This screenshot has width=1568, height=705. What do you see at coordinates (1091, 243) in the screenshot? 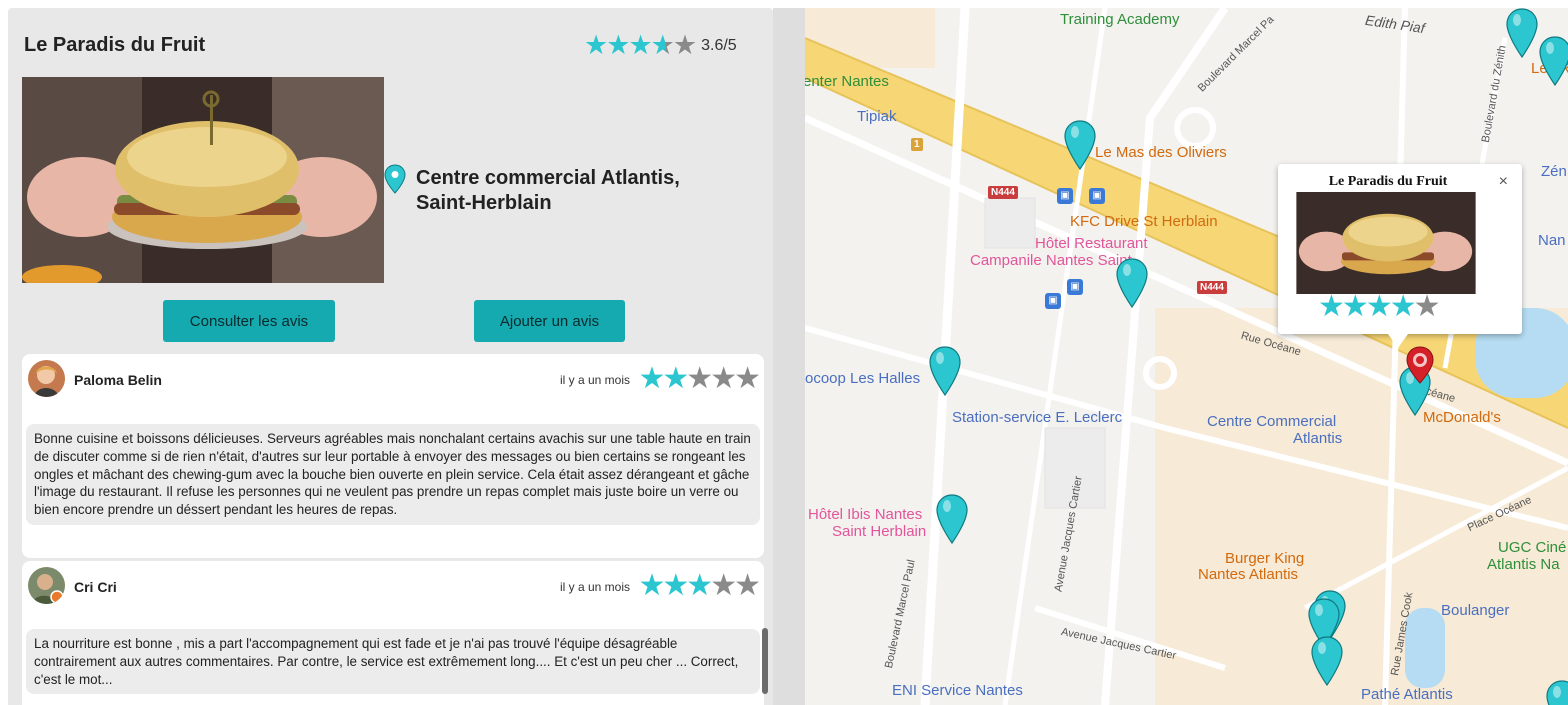
I see `map-poi-label: Hôtel Restaurant` at bounding box center [1091, 243].